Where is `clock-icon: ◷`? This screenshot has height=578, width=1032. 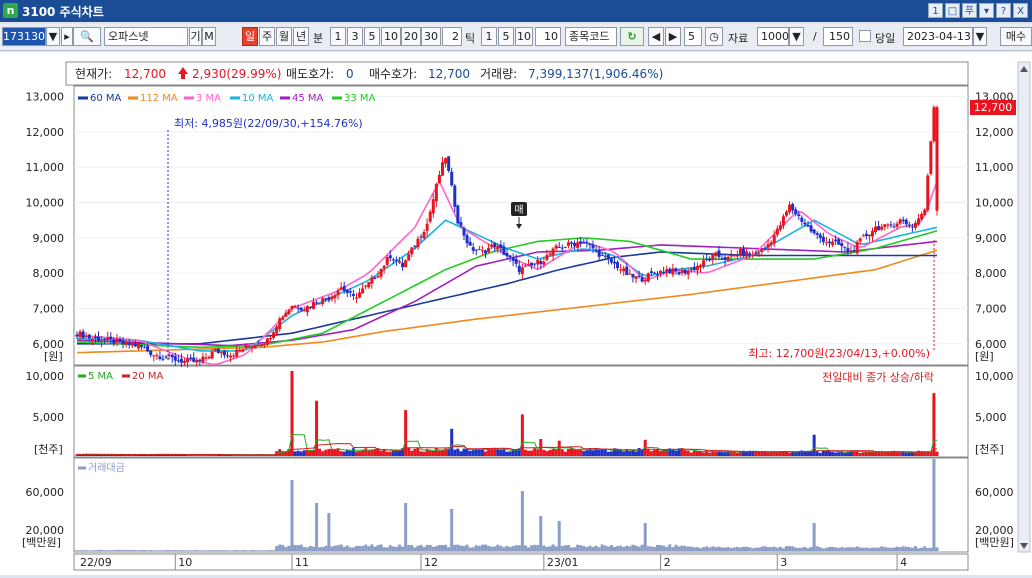 clock-icon: ◷ is located at coordinates (714, 36).